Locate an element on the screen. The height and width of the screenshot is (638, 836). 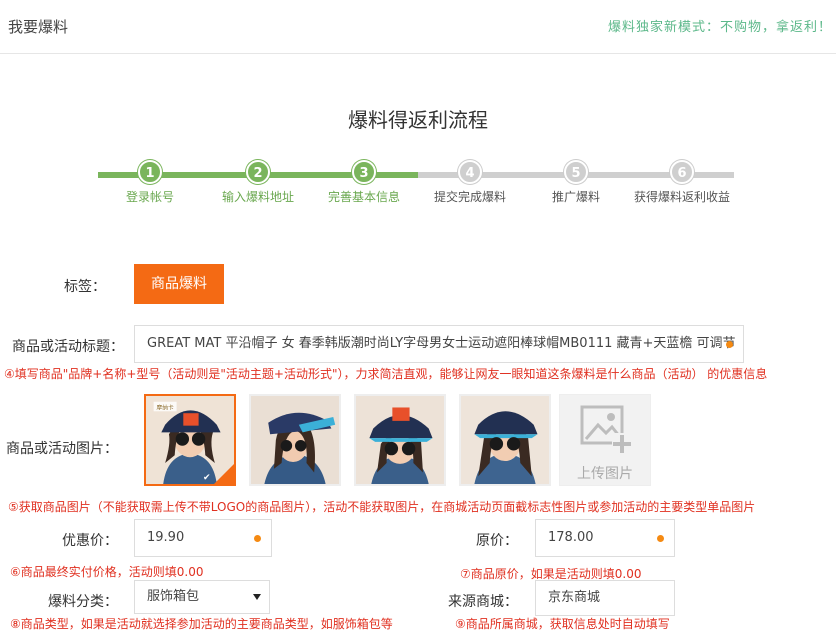
step-number: 4 is located at coordinates (470, 172).